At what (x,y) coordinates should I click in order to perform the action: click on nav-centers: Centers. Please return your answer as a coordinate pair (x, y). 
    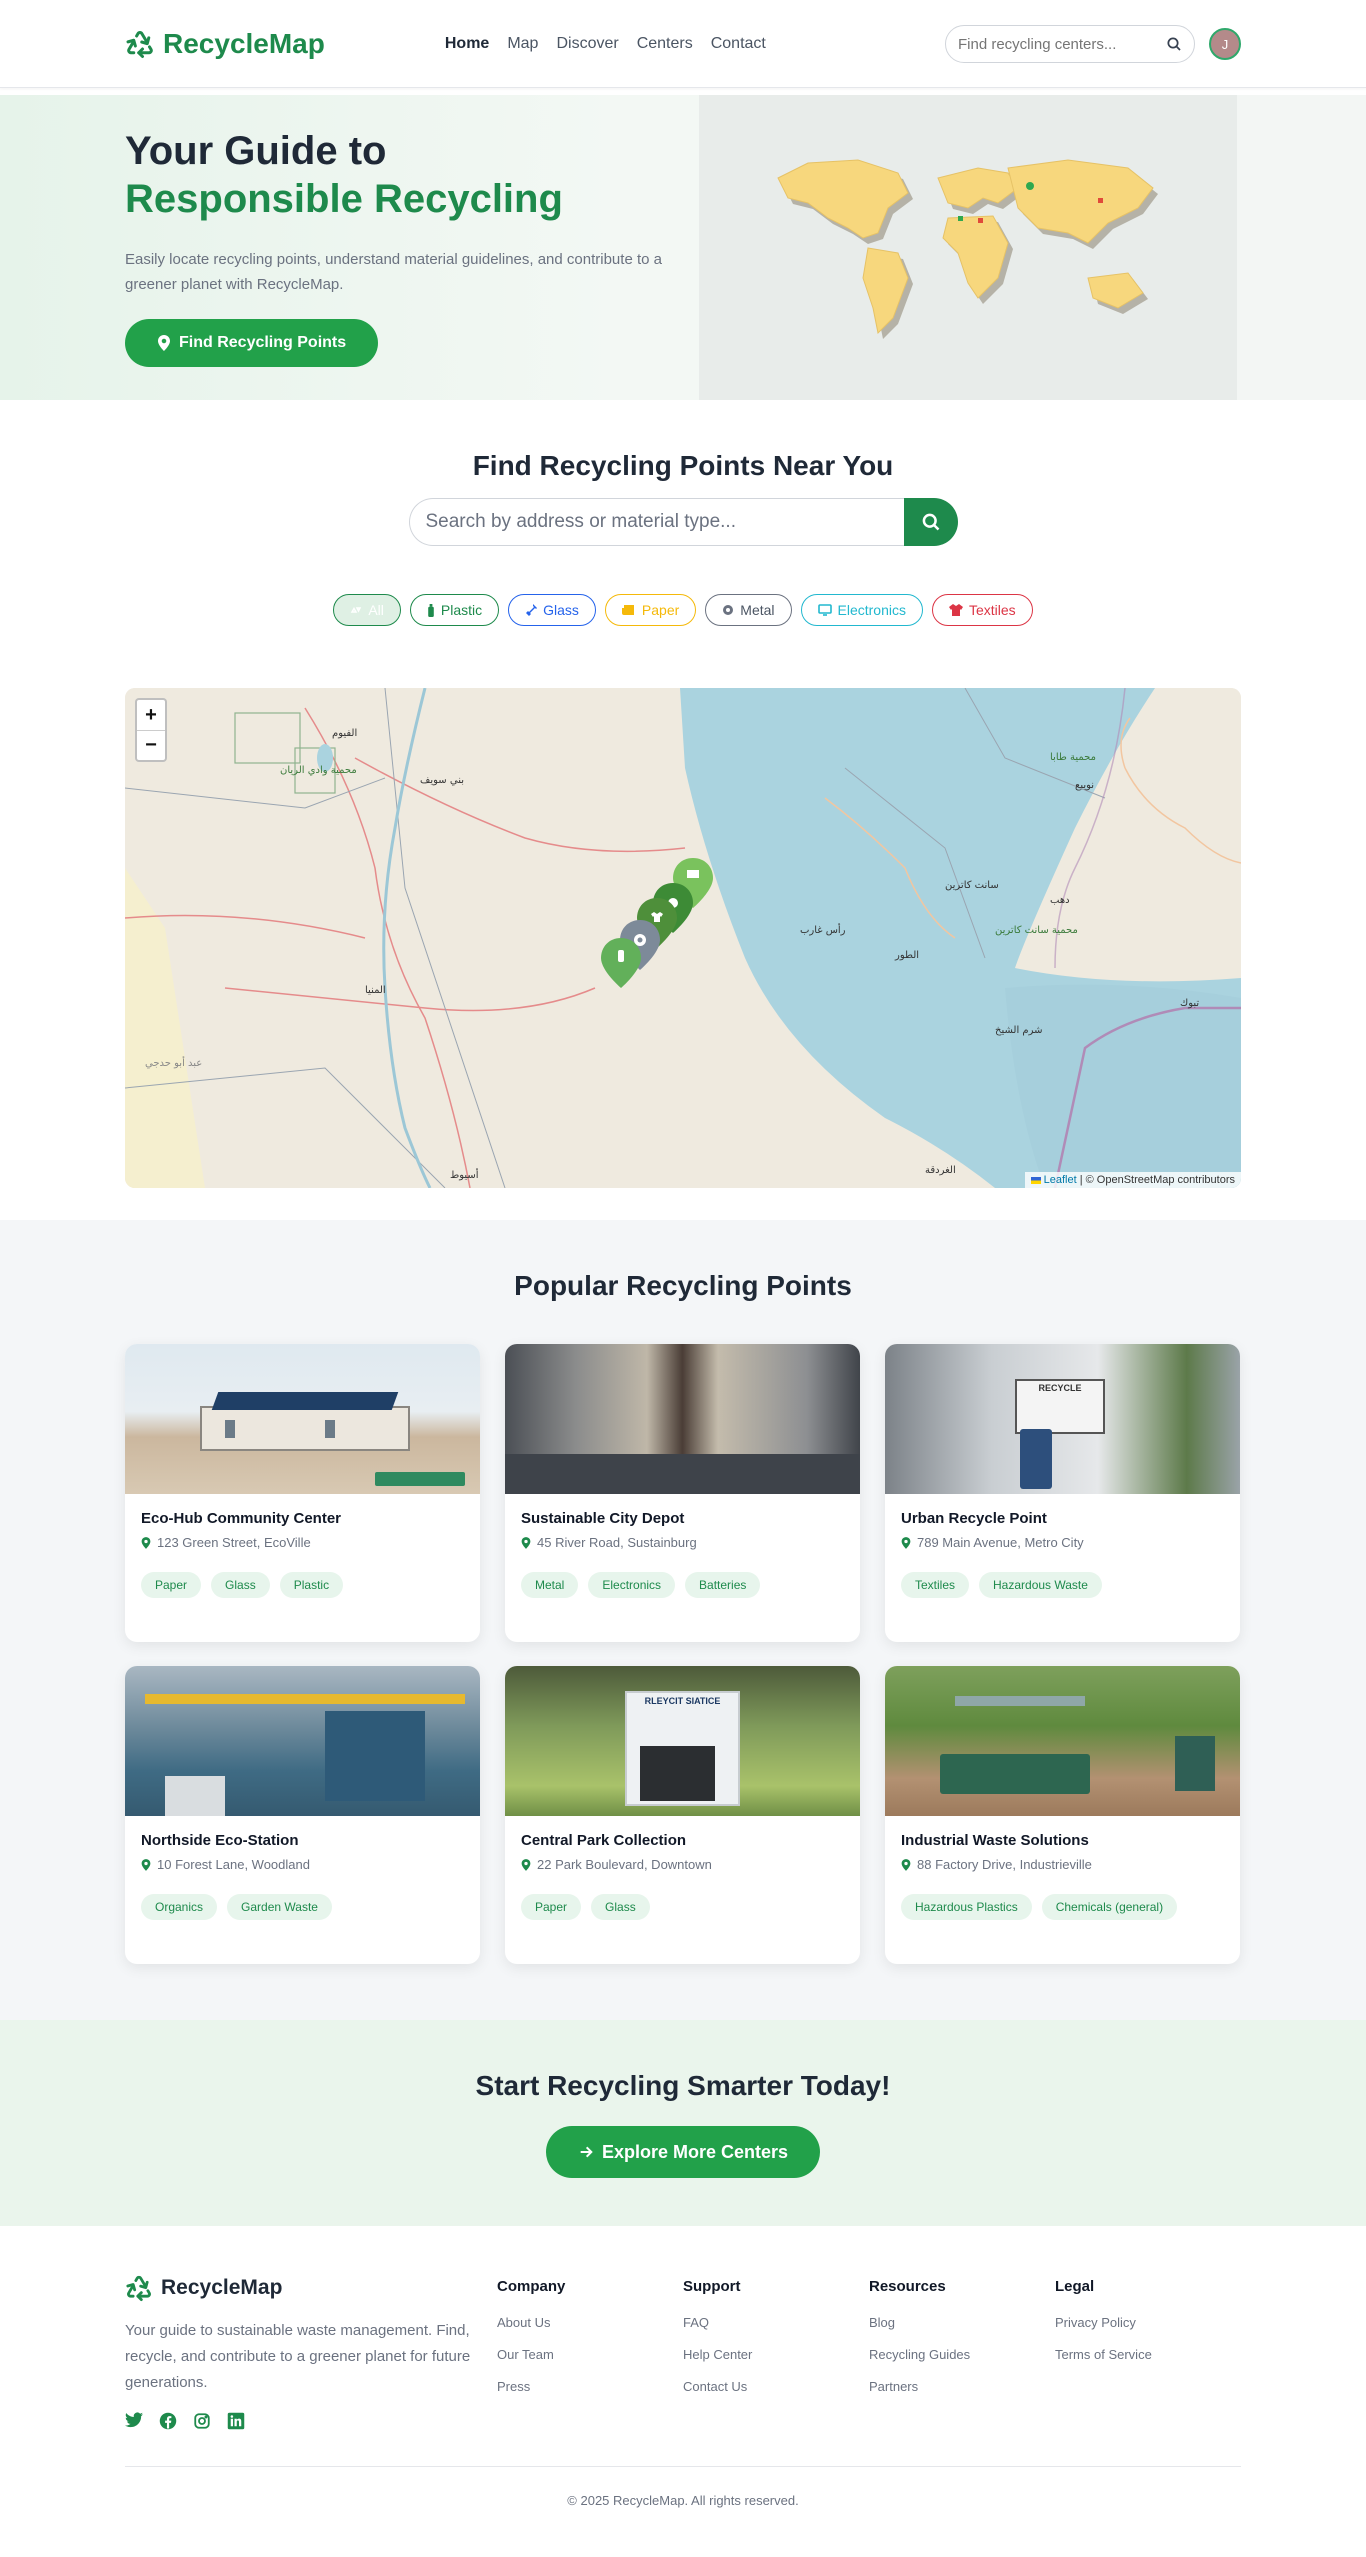
    Looking at the image, I should click on (665, 44).